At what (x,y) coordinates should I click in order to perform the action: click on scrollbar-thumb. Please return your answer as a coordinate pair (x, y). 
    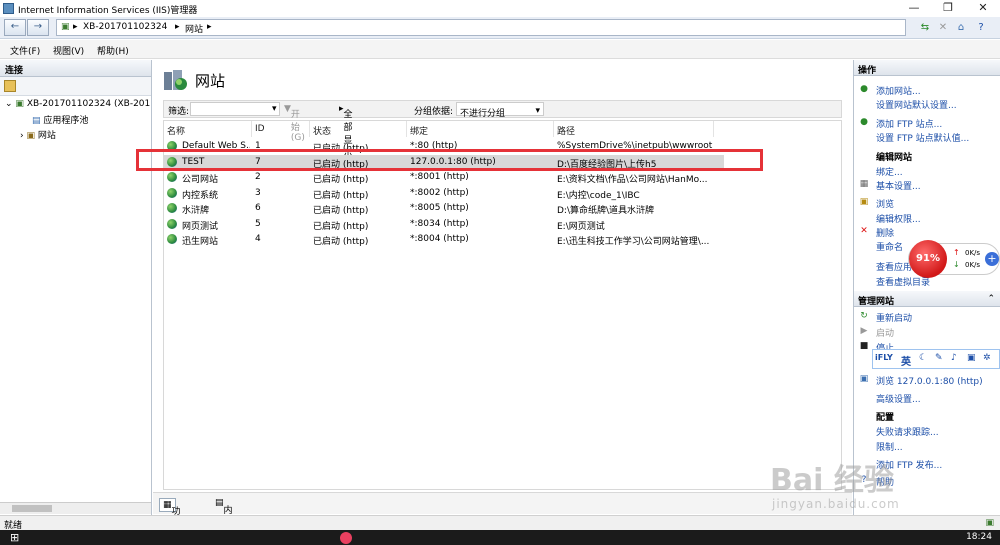
    Looking at the image, I should click on (32, 508).